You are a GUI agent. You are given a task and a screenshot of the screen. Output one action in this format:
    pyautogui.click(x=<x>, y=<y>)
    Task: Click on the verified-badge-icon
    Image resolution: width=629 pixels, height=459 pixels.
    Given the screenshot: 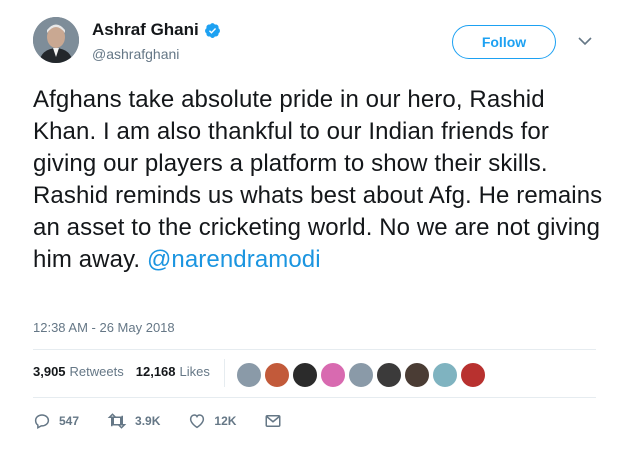 What is the action you would take?
    pyautogui.click(x=212, y=30)
    